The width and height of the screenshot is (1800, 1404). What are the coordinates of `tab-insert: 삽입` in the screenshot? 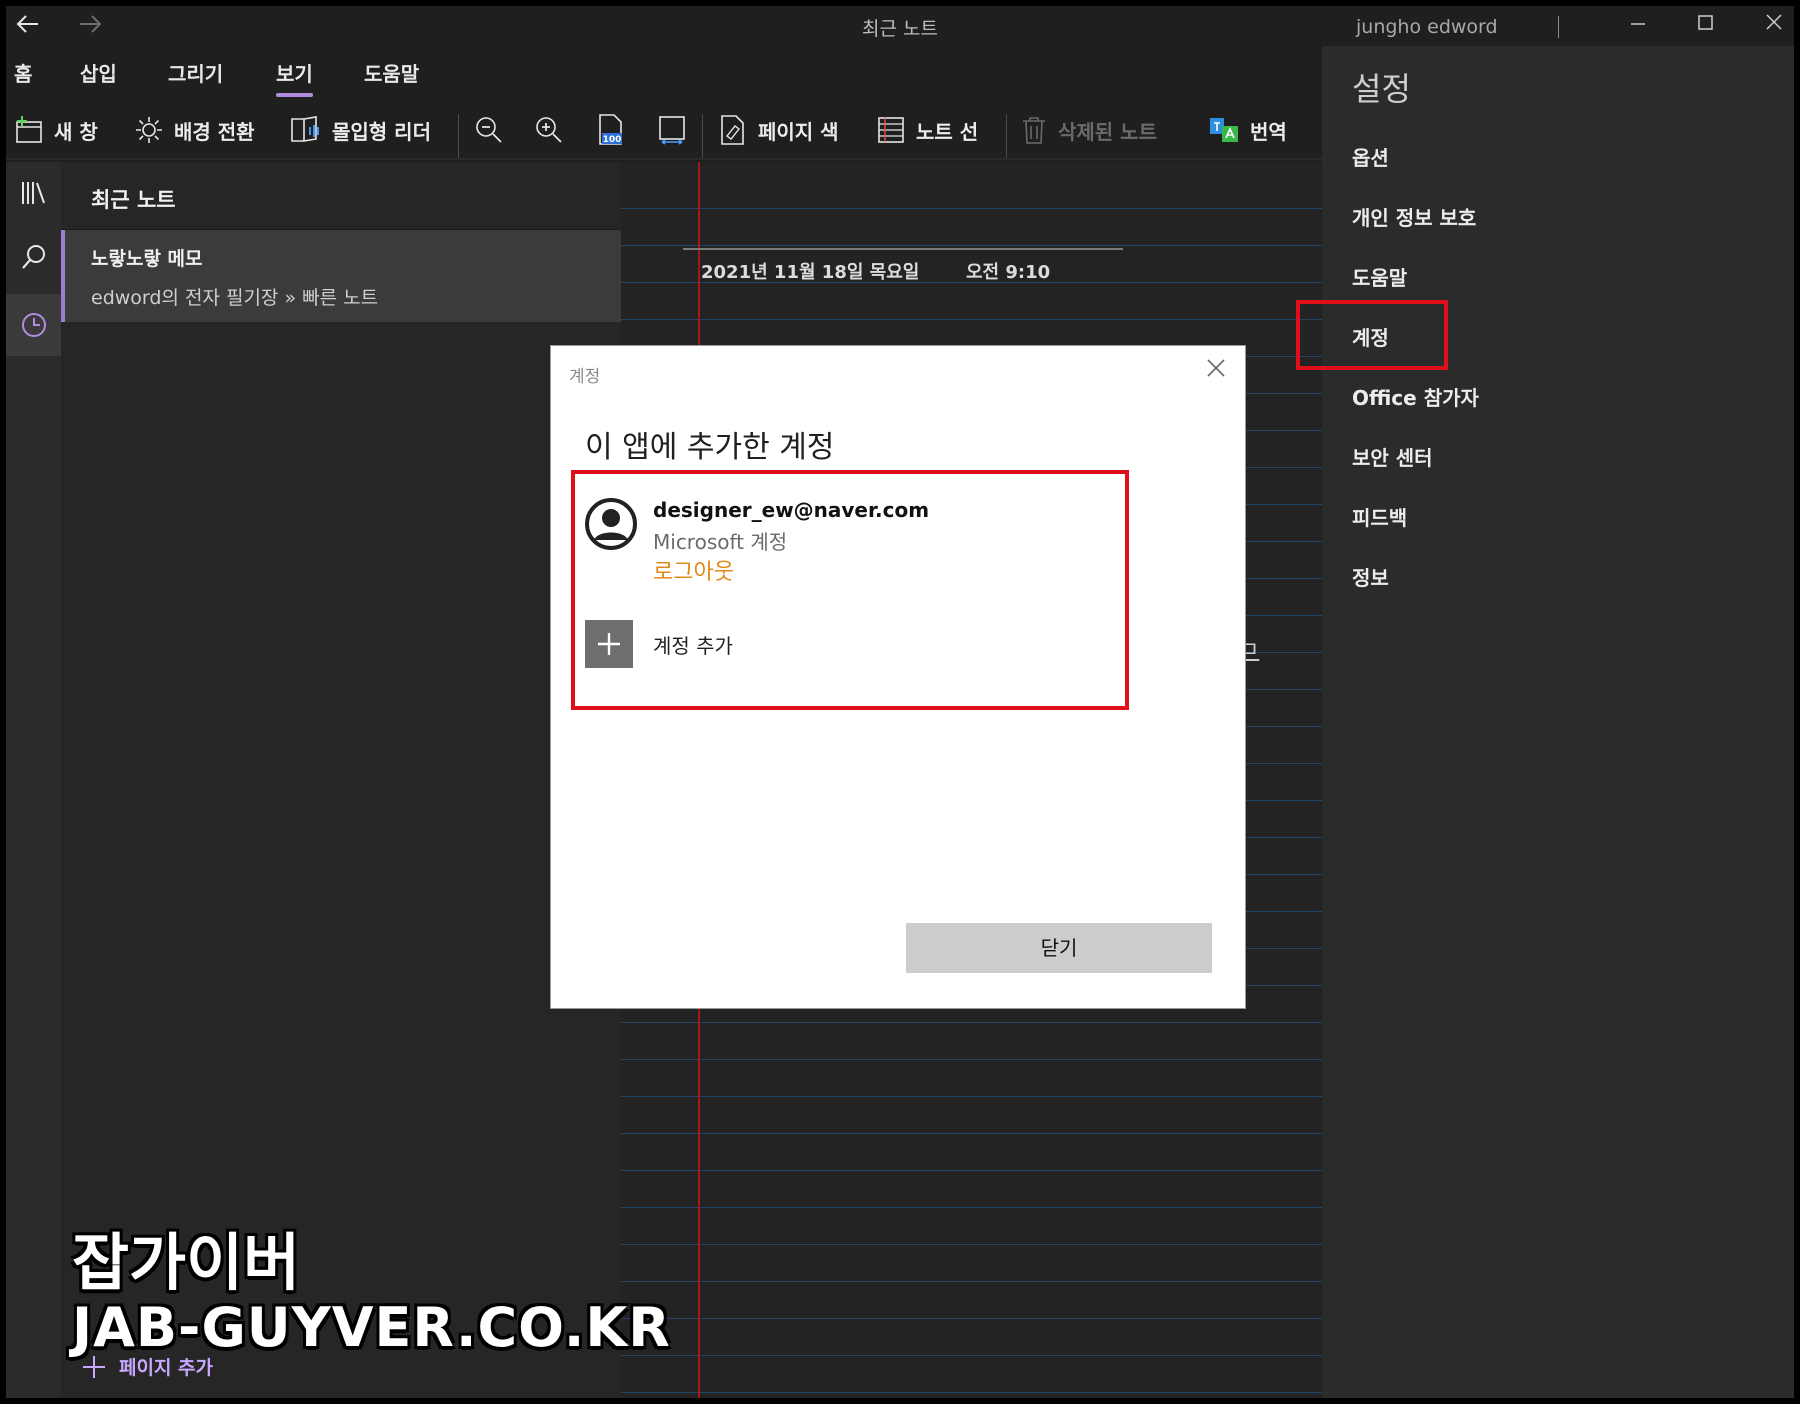 It's located at (98, 72).